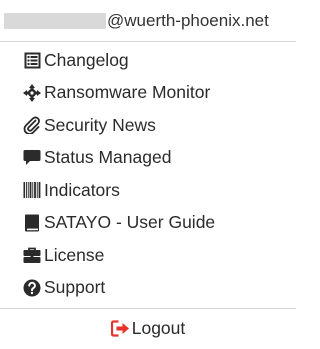  What do you see at coordinates (130, 222) in the screenshot?
I see `menu-item-label: SATAYO - User Guide` at bounding box center [130, 222].